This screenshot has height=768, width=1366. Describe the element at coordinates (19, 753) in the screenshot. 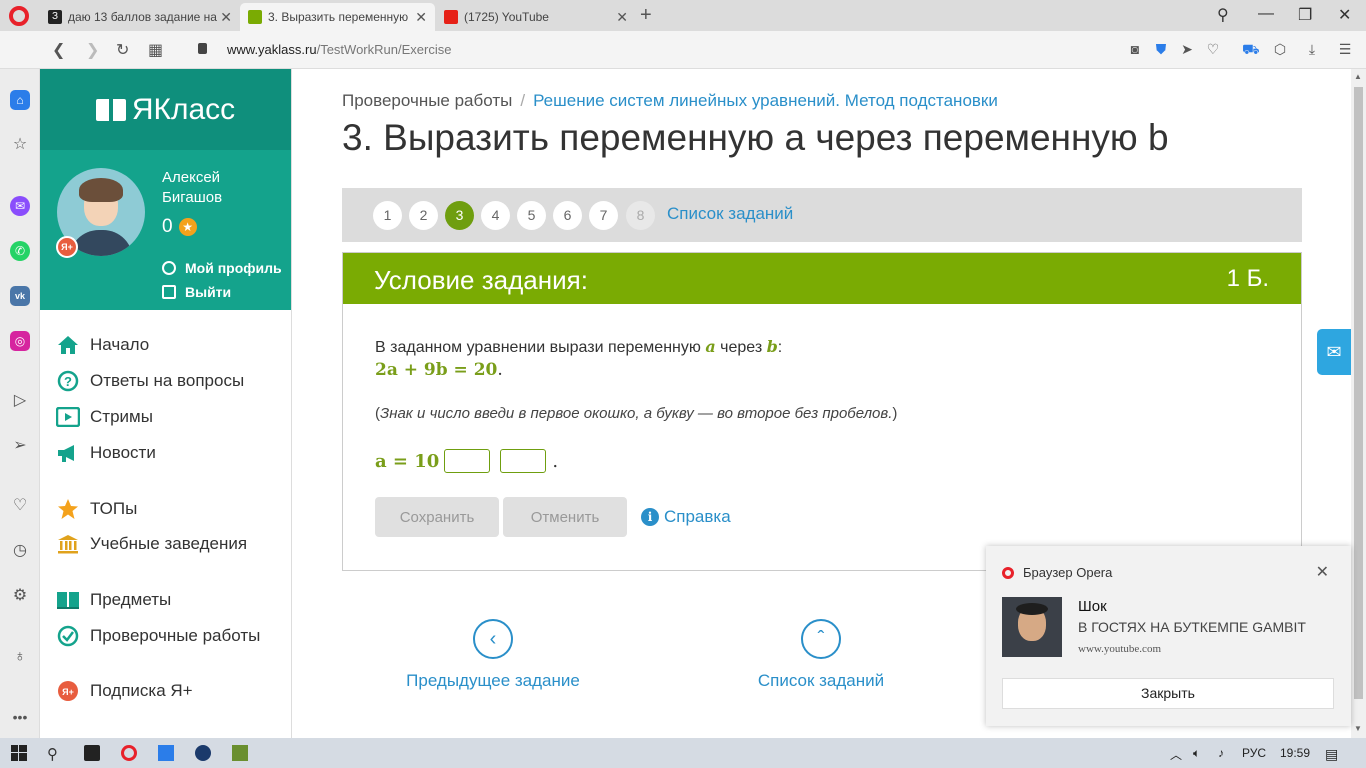

I see `windows-start-icon` at that location.